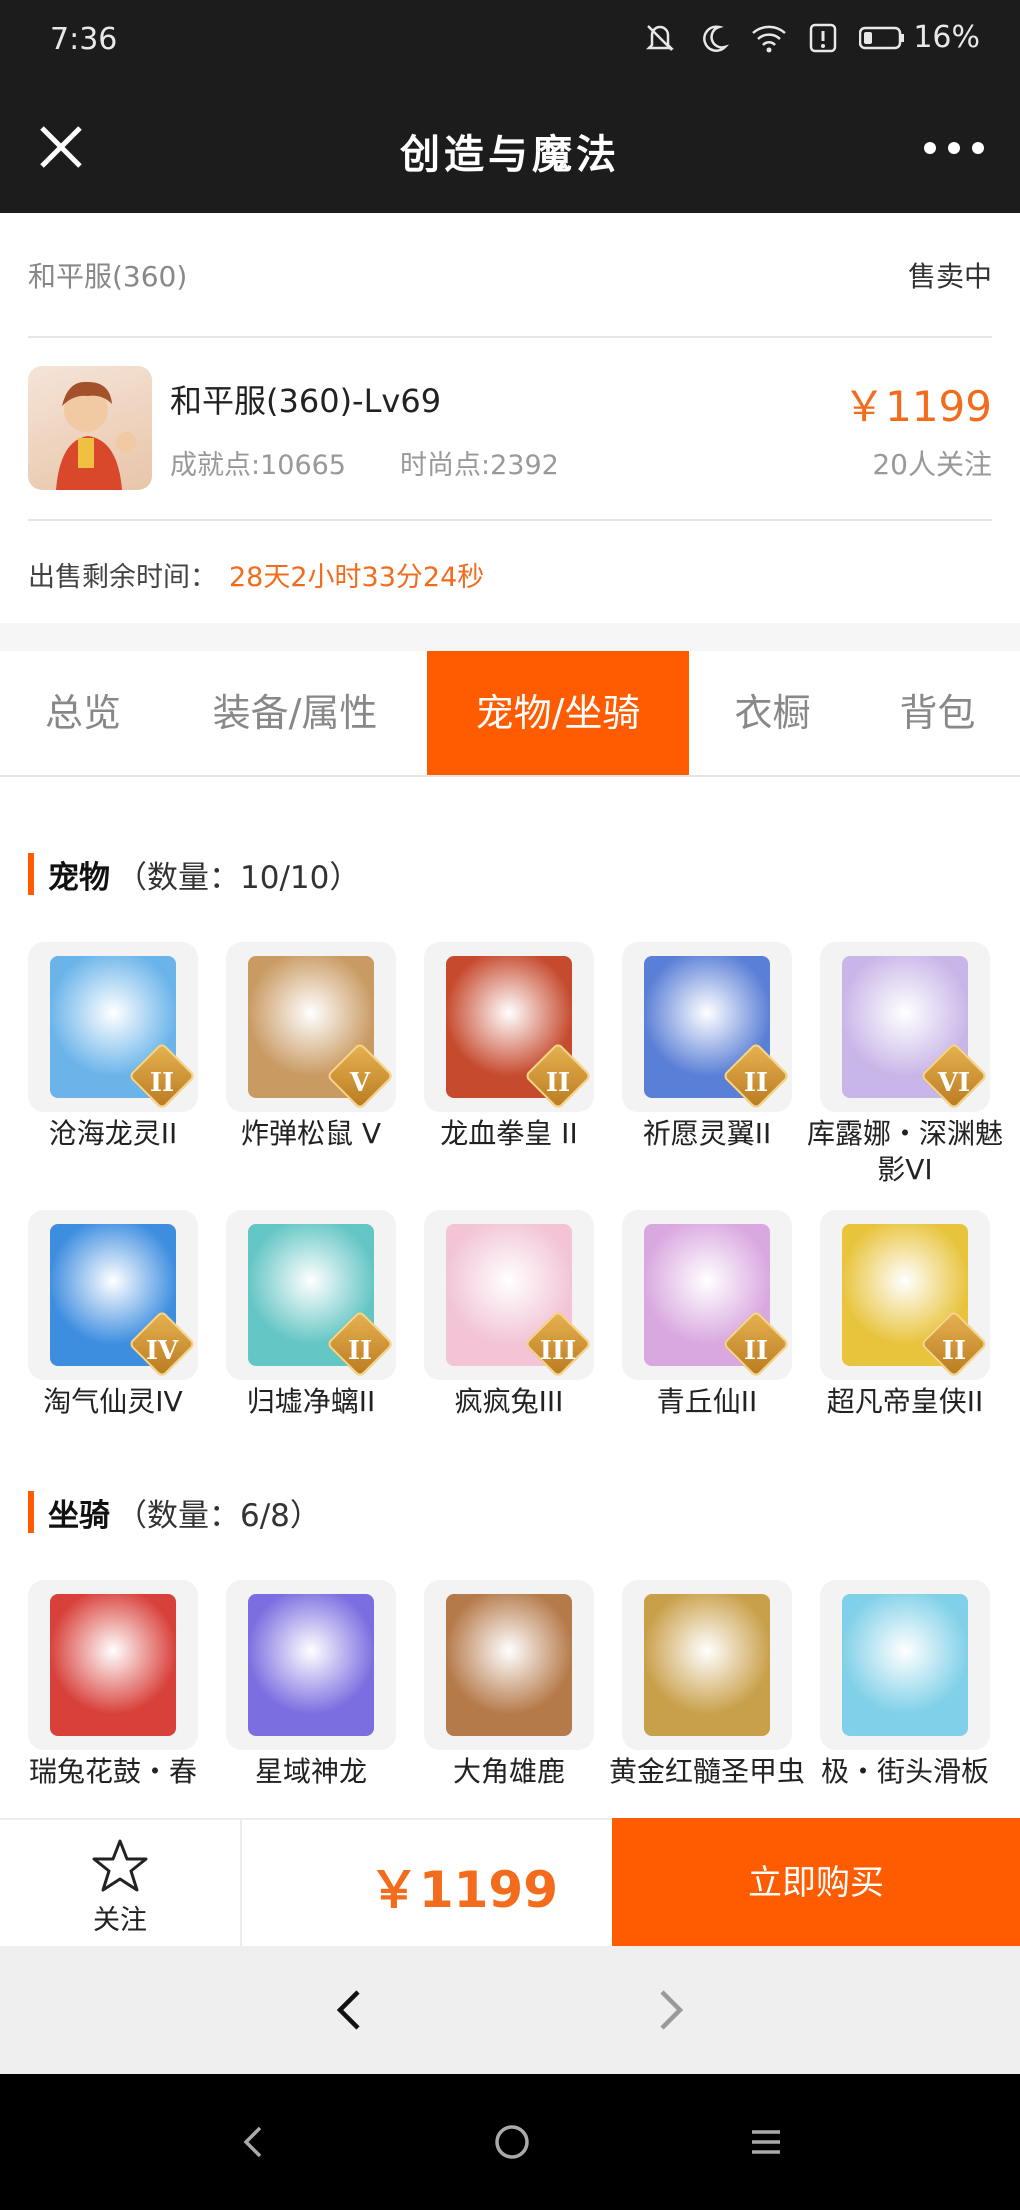 The width and height of the screenshot is (1020, 2210). Describe the element at coordinates (823, 38) in the screenshot. I see `alert-icon` at that location.